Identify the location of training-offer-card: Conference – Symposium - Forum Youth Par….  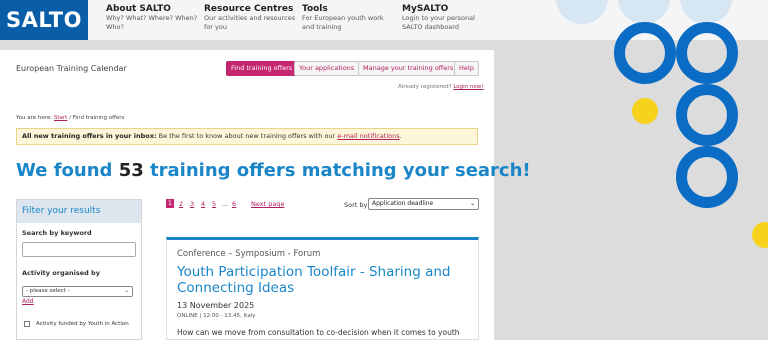
(322, 288).